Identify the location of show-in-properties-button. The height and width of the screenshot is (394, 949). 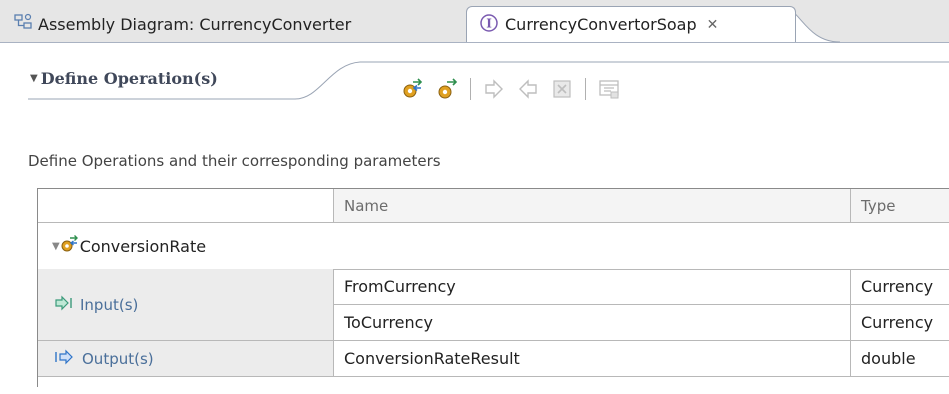
(609, 89).